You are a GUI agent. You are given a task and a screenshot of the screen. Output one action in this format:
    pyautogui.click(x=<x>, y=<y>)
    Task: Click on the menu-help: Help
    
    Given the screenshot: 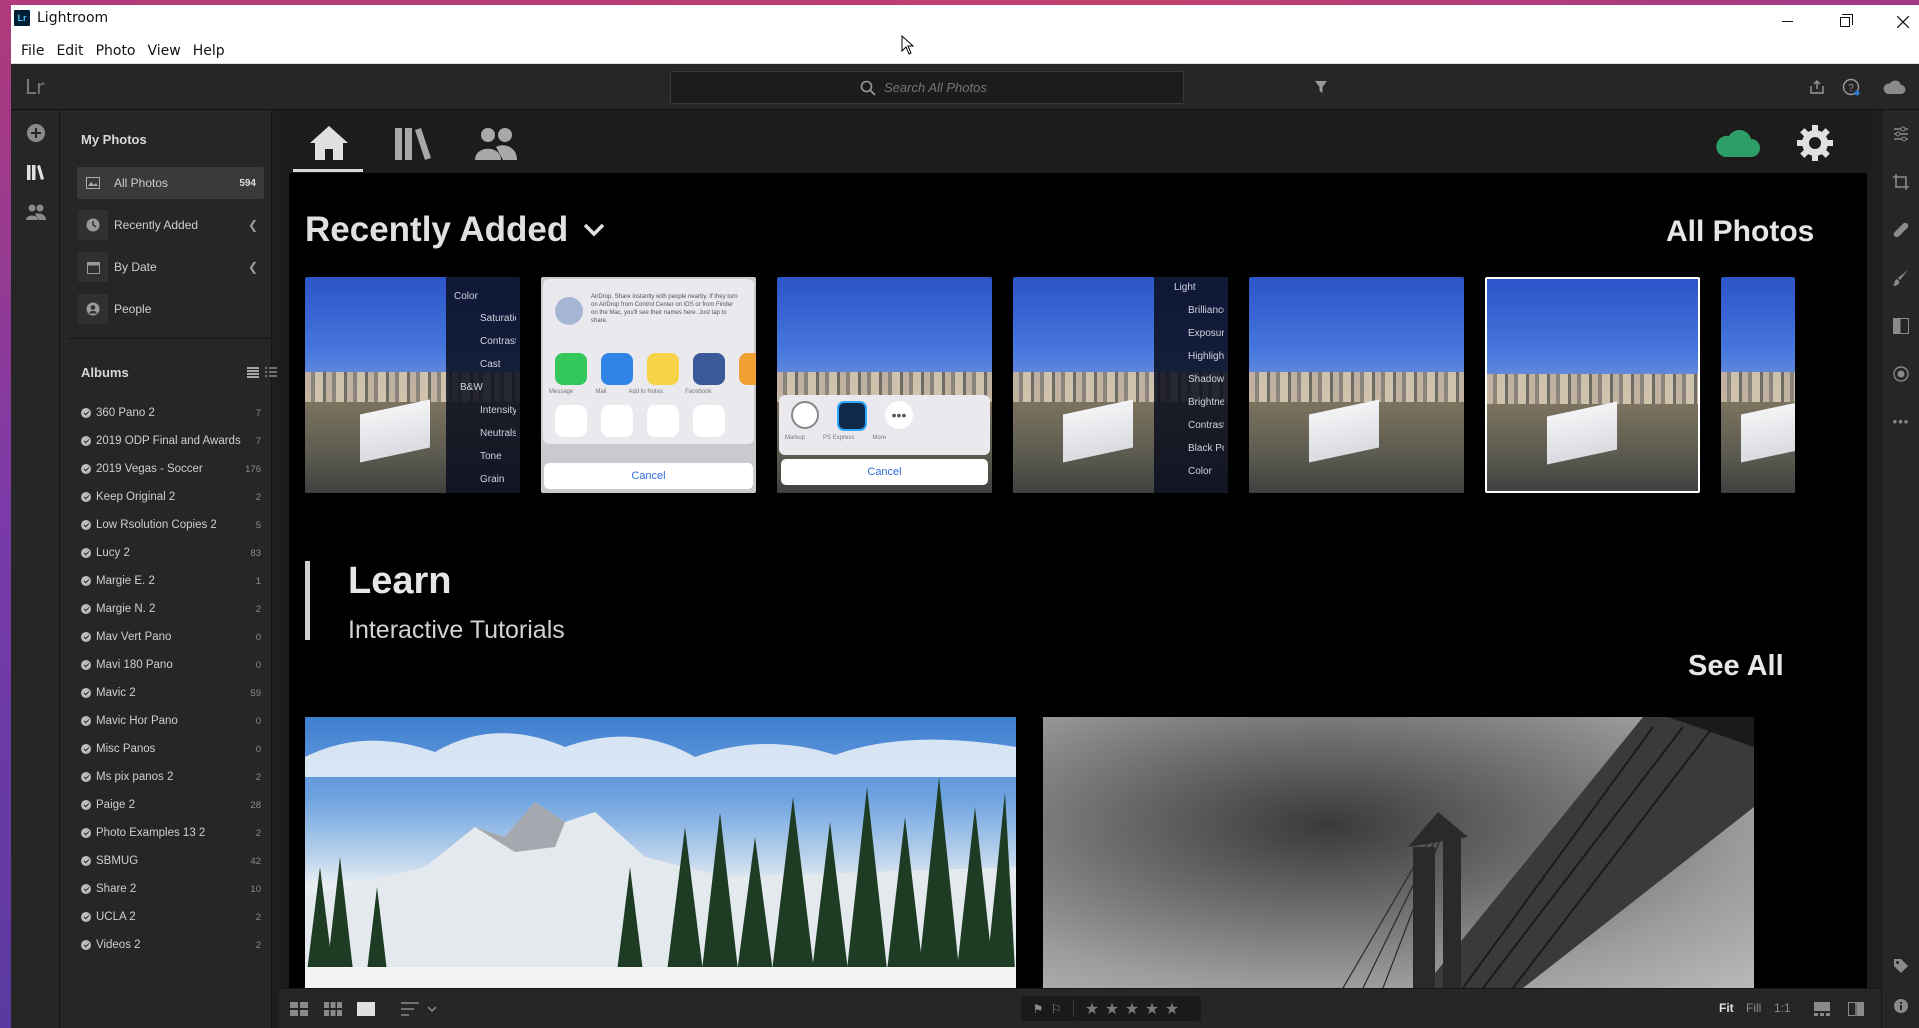 What is the action you would take?
    pyautogui.click(x=209, y=51)
    